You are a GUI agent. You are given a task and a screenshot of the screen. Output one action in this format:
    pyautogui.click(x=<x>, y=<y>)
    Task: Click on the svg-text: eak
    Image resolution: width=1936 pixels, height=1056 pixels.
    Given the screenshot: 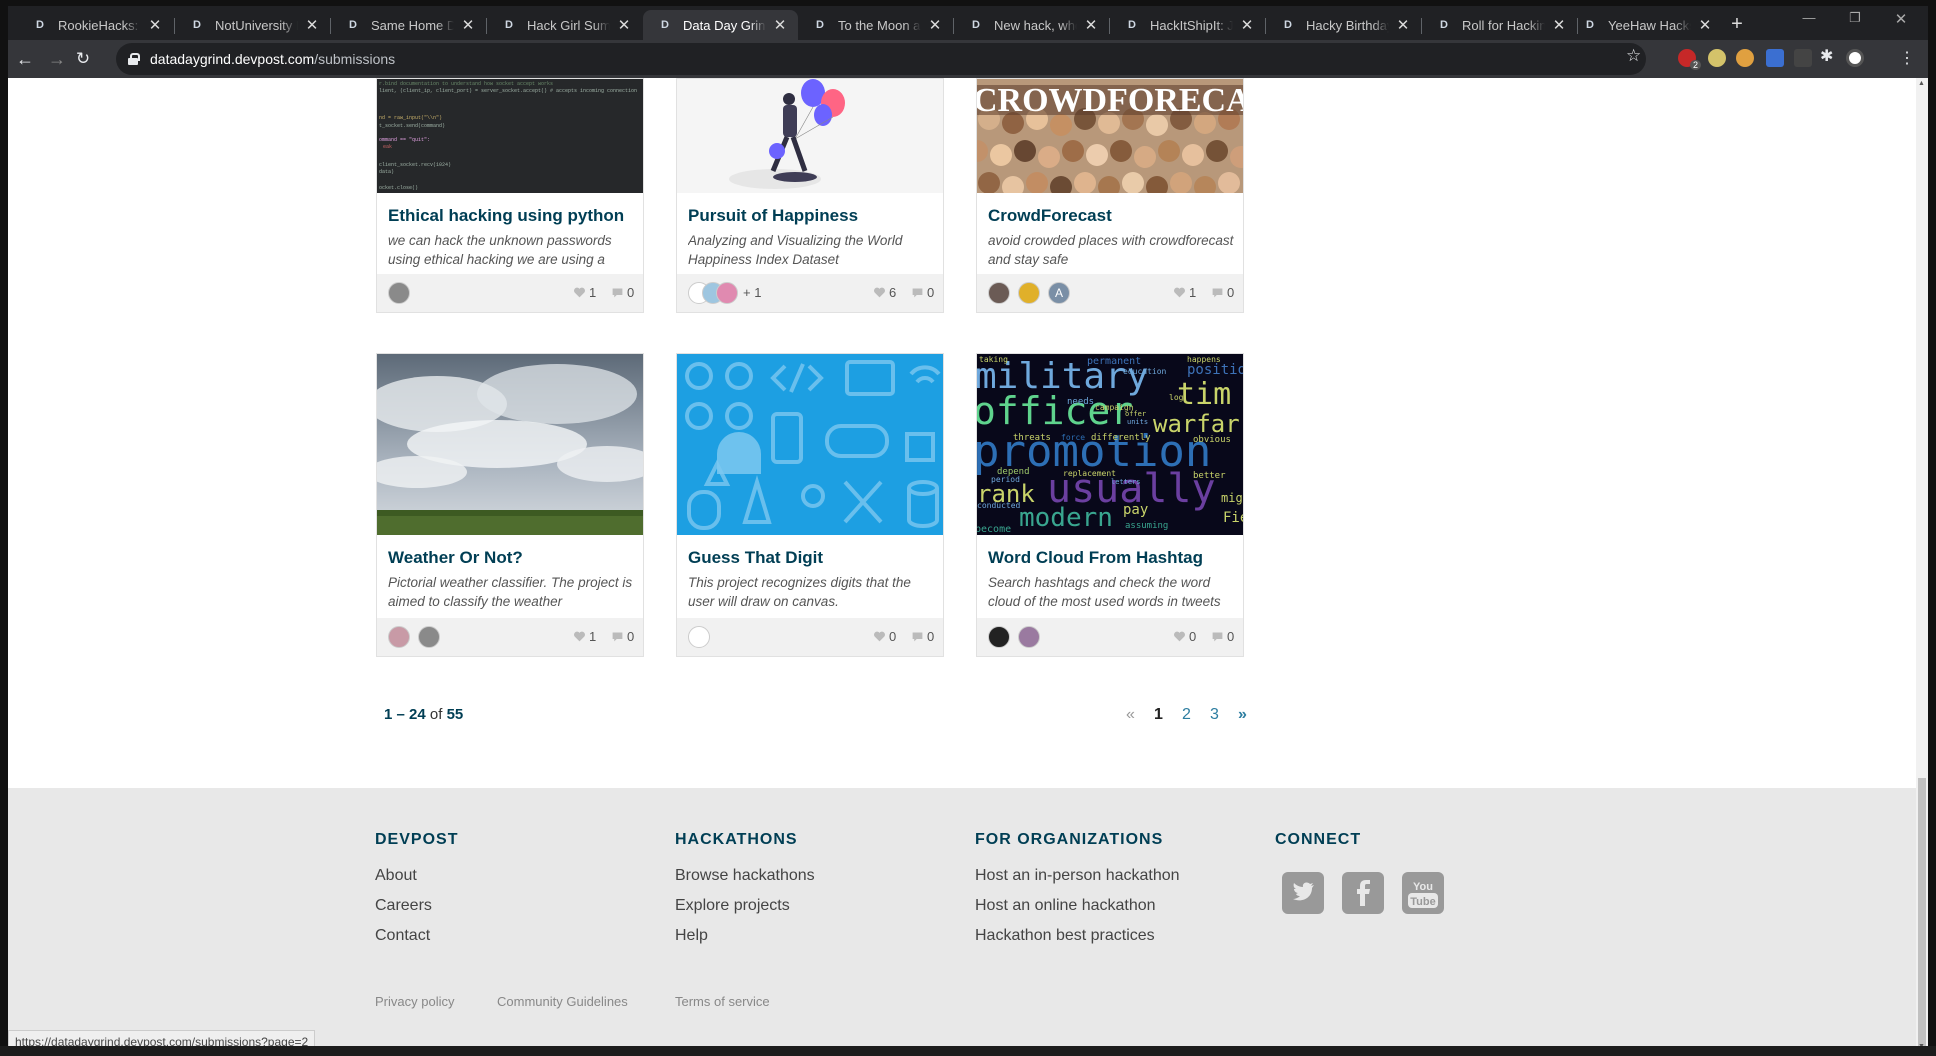 What is the action you would take?
    pyautogui.click(x=387, y=147)
    